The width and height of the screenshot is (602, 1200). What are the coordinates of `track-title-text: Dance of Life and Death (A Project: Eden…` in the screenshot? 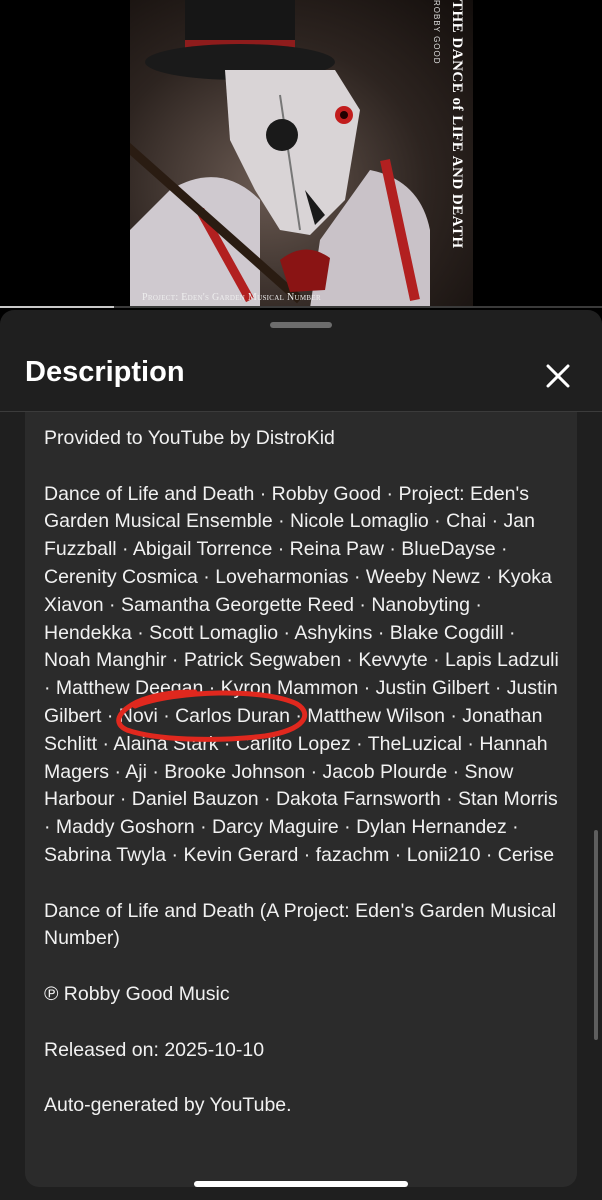 It's located at (300, 924).